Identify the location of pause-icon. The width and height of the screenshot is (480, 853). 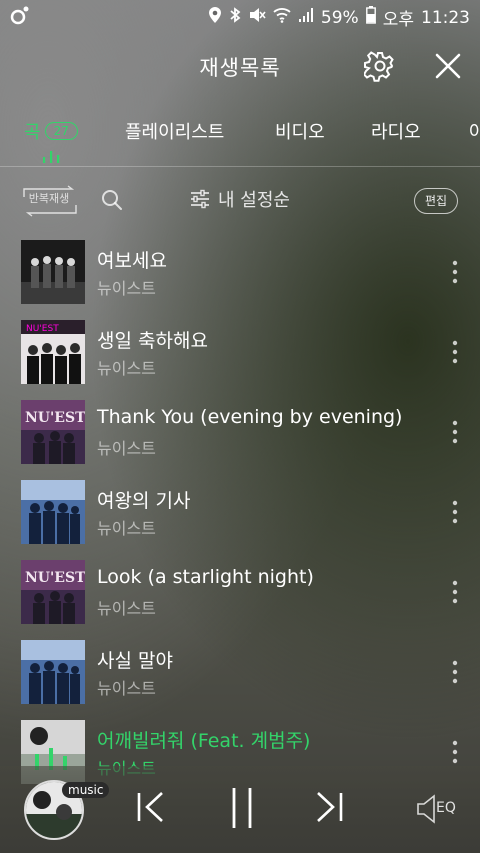
(242, 808).